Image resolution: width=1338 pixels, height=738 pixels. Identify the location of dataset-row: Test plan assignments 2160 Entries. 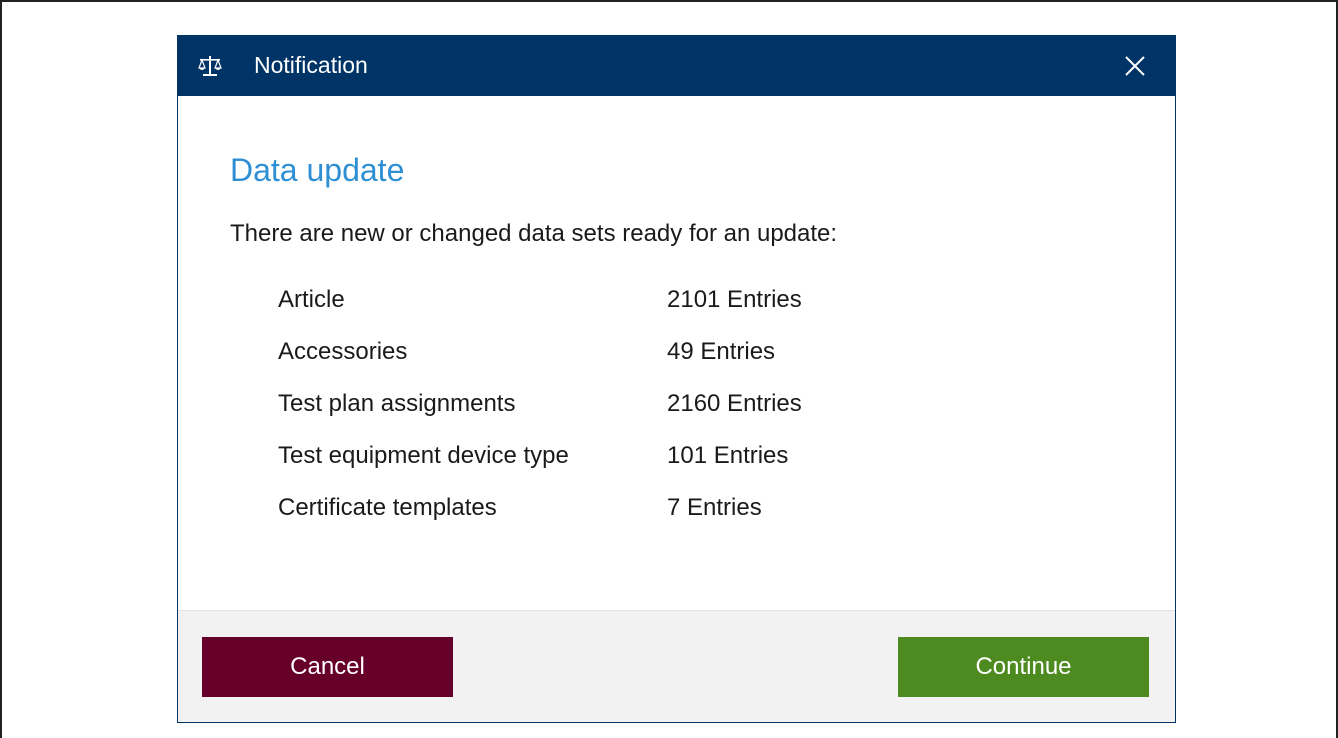
(628, 412).